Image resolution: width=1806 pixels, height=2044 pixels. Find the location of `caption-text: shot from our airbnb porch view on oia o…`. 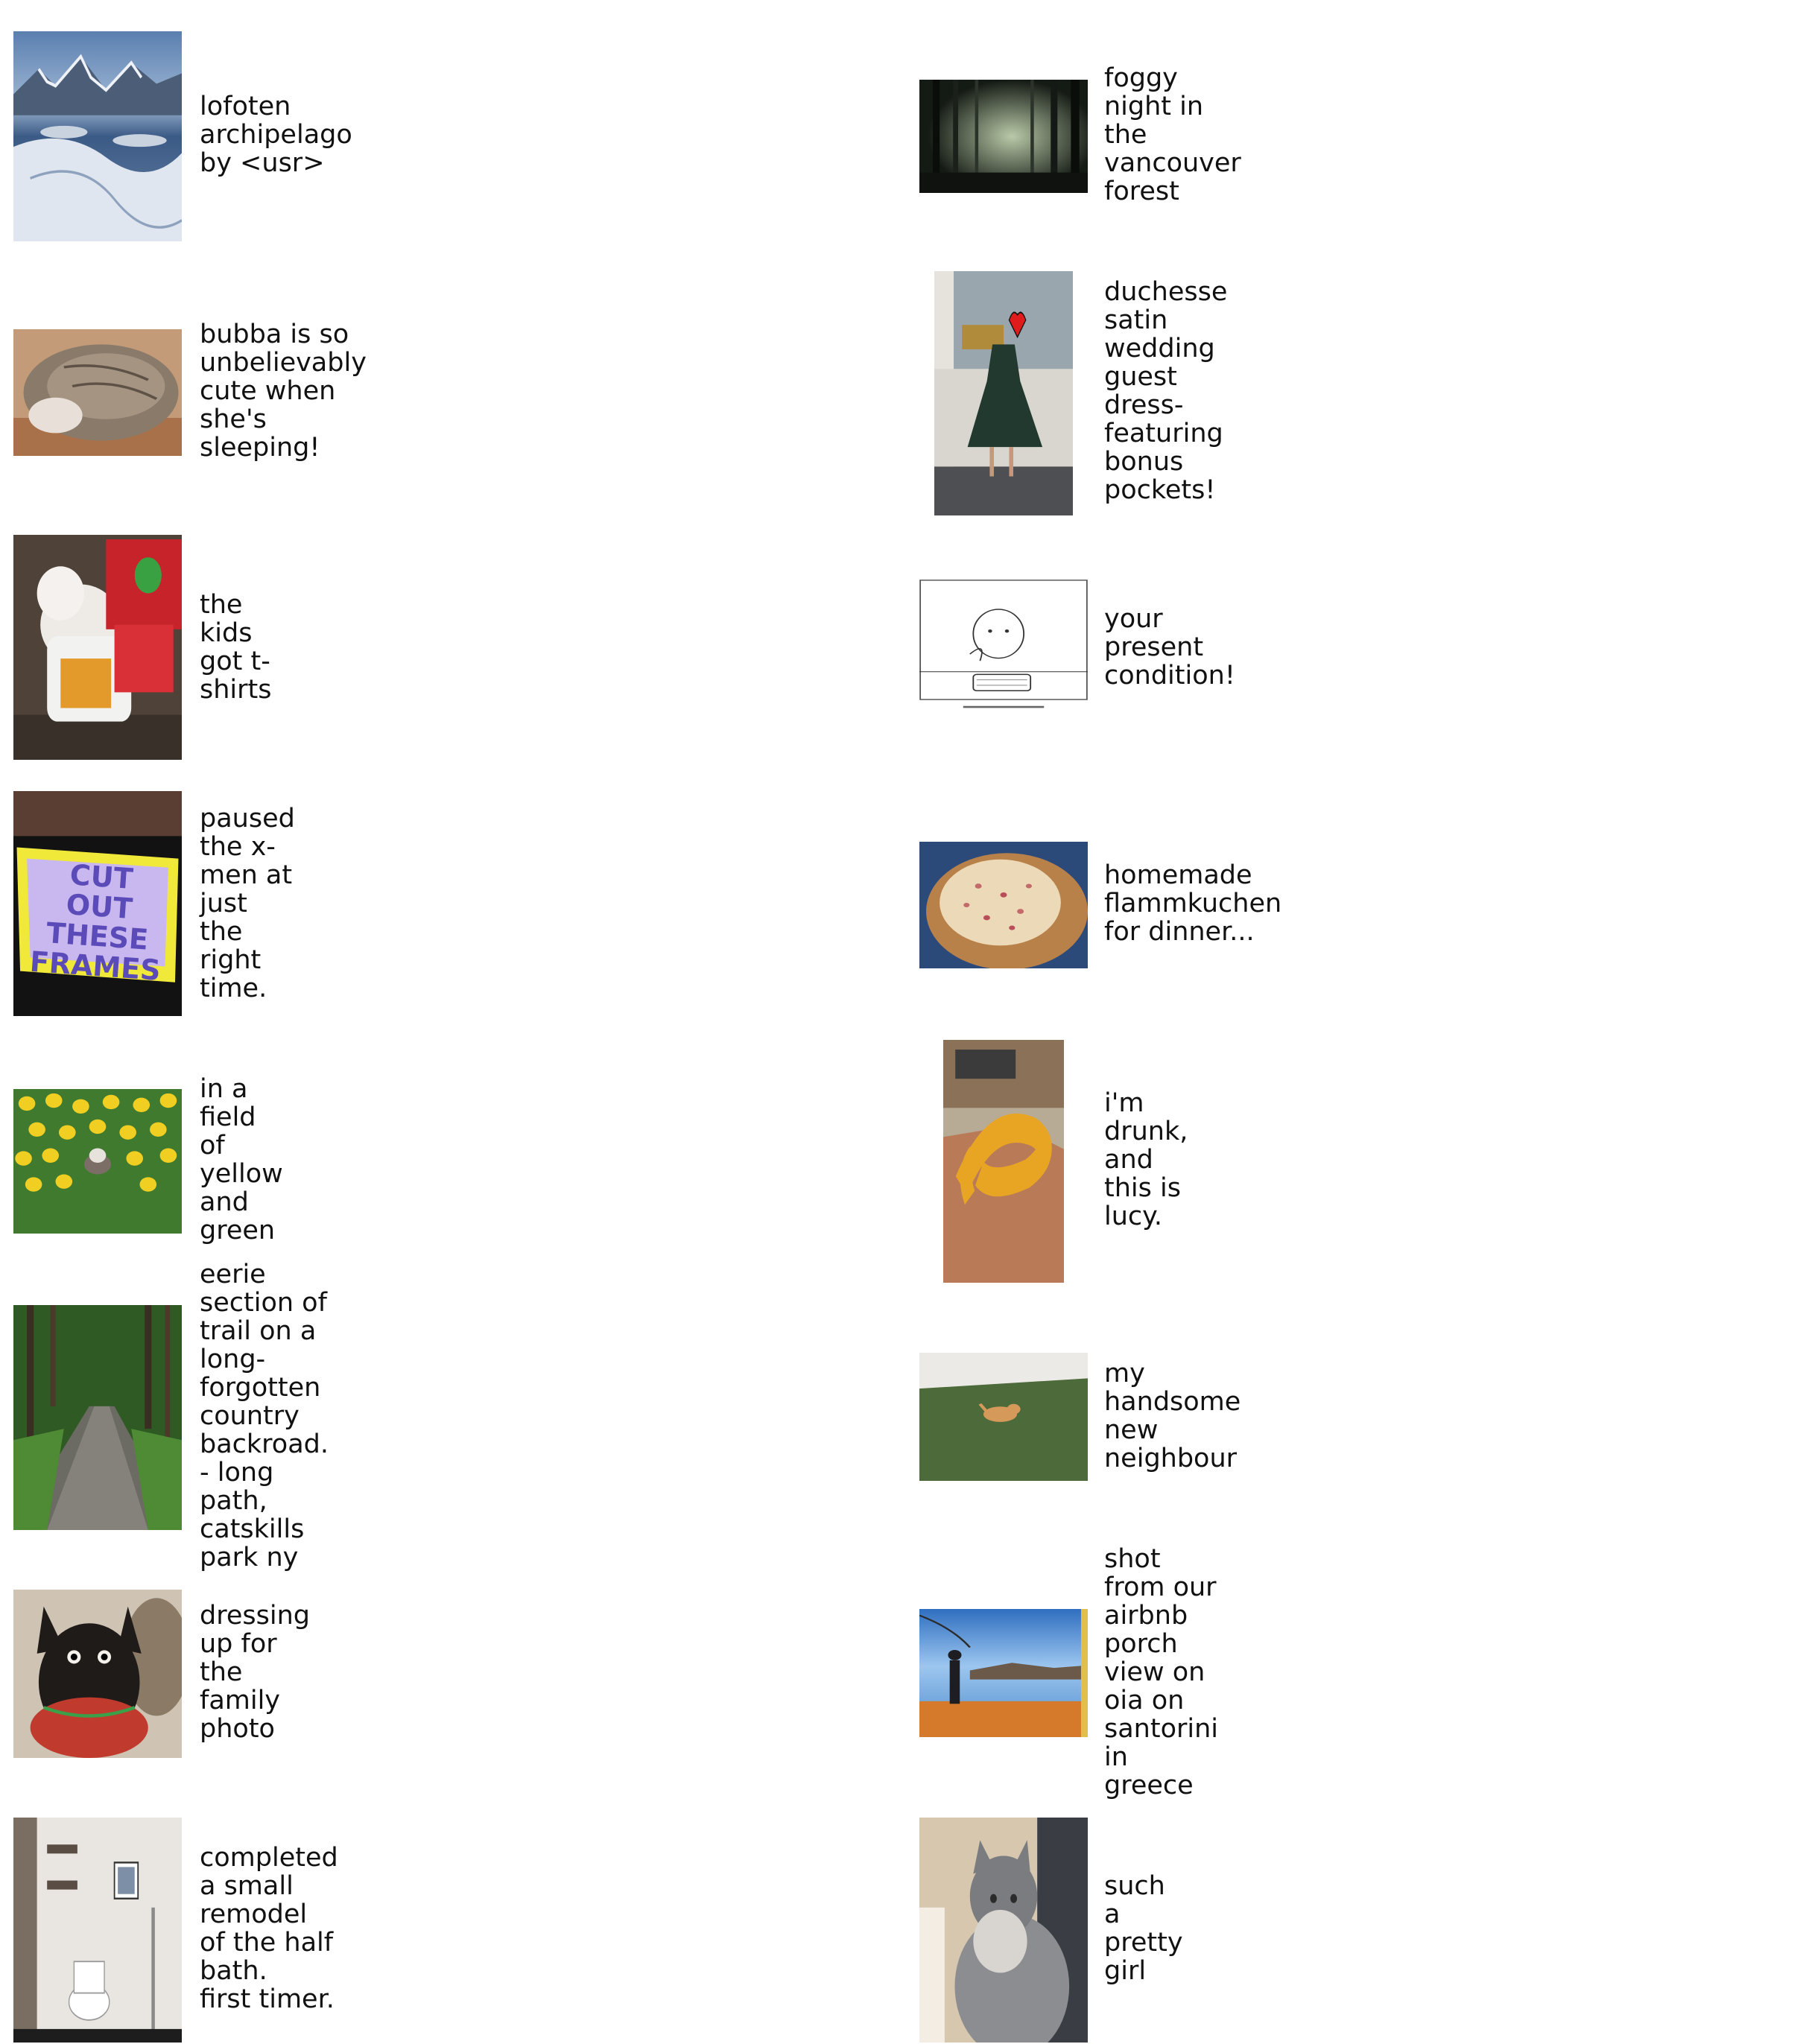

caption-text: shot from our airbnb porch view on oia o… is located at coordinates (1161, 1672).